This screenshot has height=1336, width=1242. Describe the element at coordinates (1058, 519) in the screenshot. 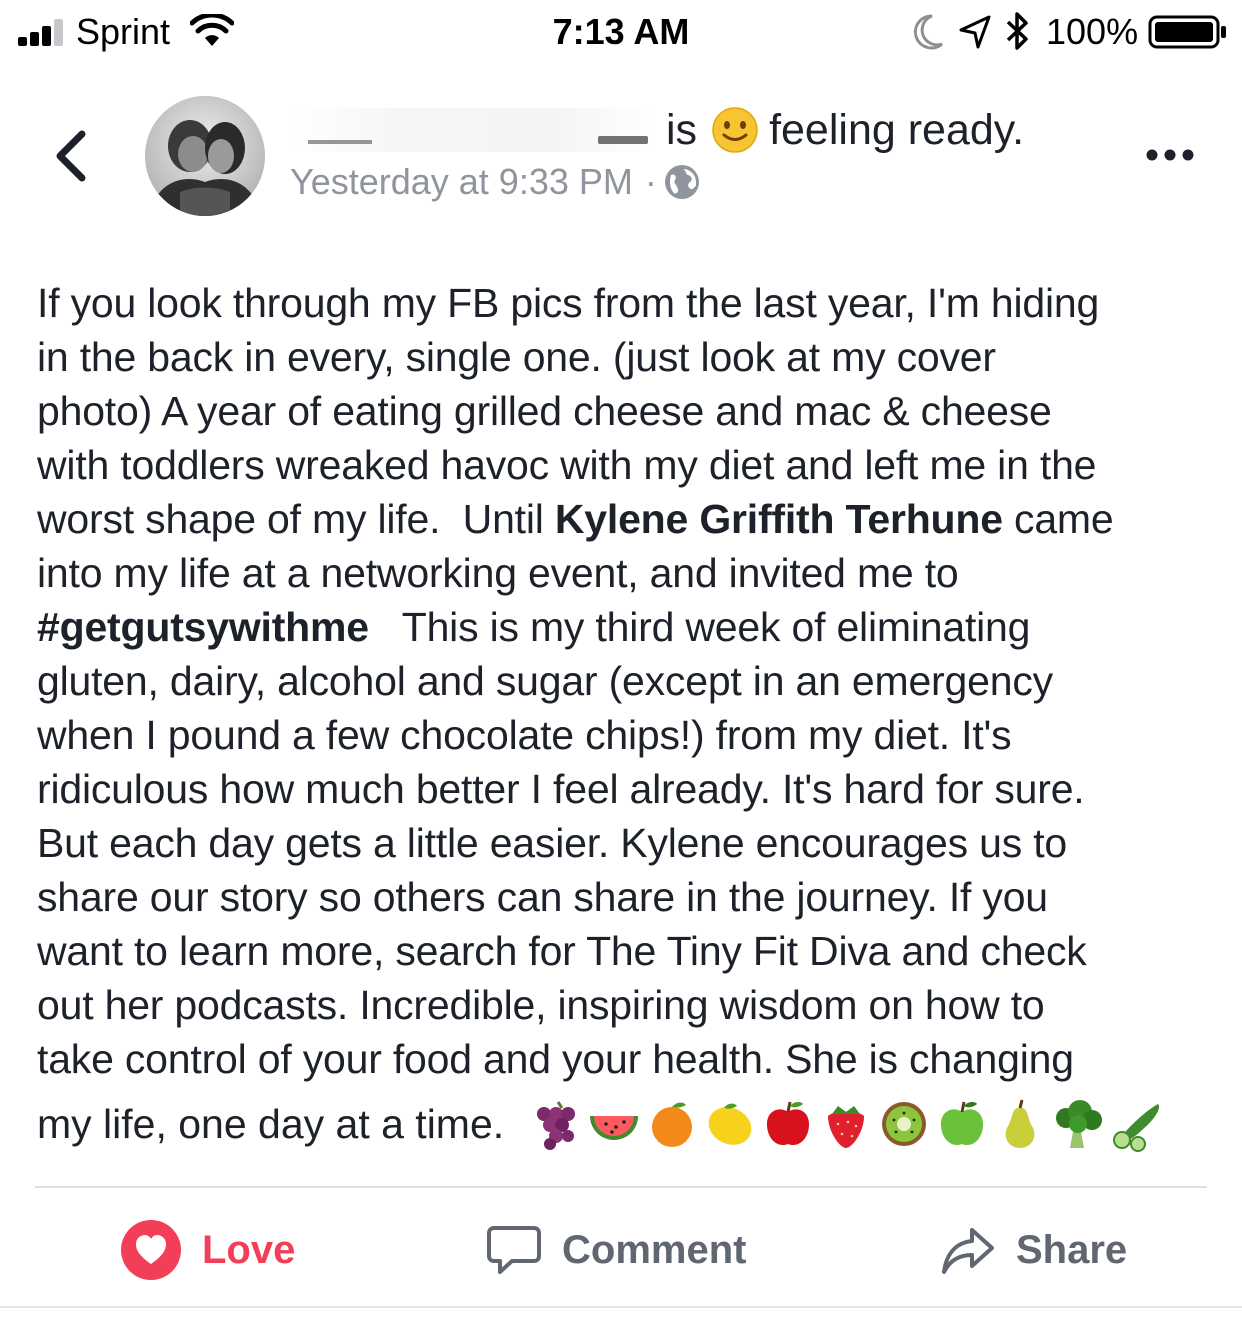

I see `text-segment: came` at that location.